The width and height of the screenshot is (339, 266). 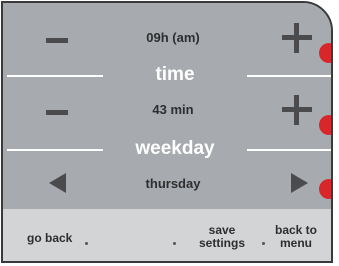 What do you see at coordinates (299, 183) in the screenshot?
I see `weekday-next-button` at bounding box center [299, 183].